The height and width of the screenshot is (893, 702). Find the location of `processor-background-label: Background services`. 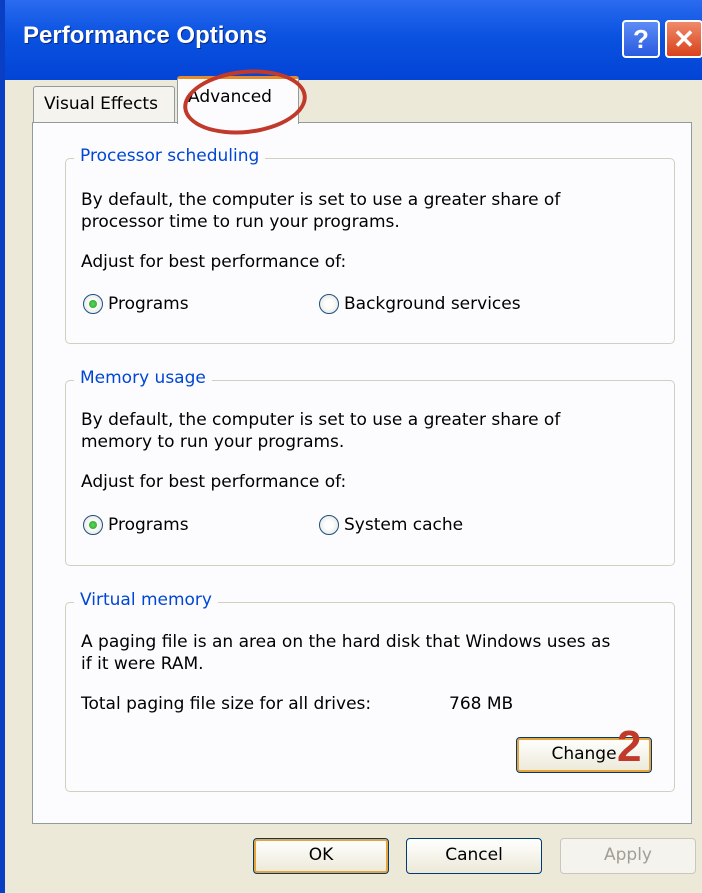

processor-background-label: Background services is located at coordinates (432, 304).